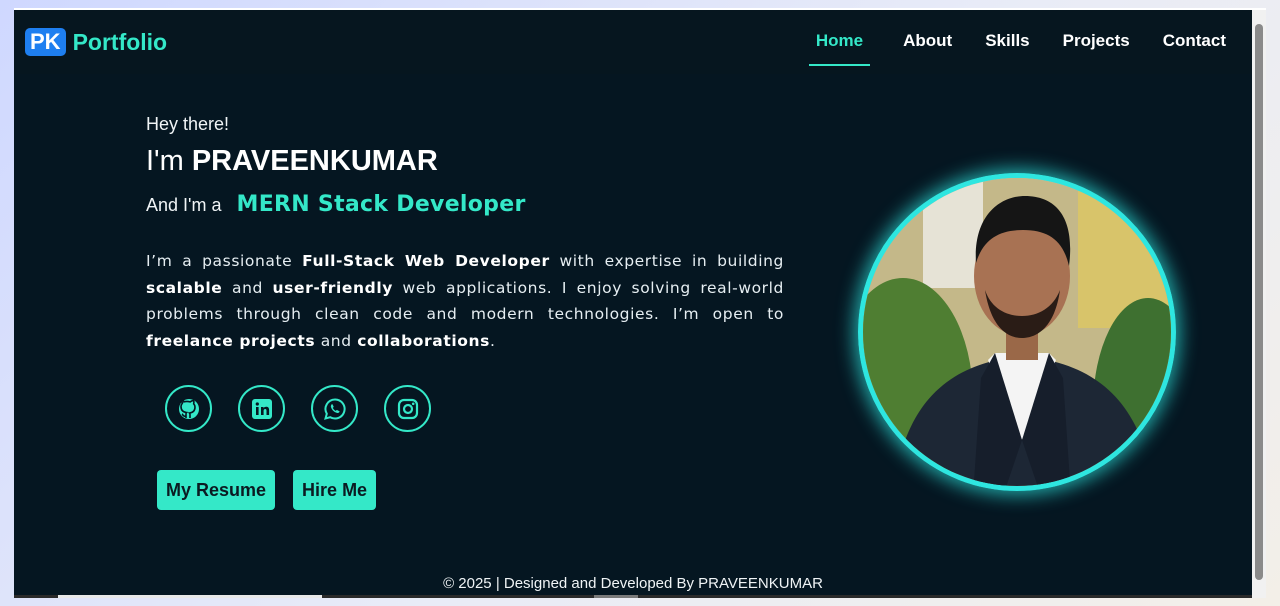  Describe the element at coordinates (188, 124) in the screenshot. I see `greeting: Hey there!` at that location.